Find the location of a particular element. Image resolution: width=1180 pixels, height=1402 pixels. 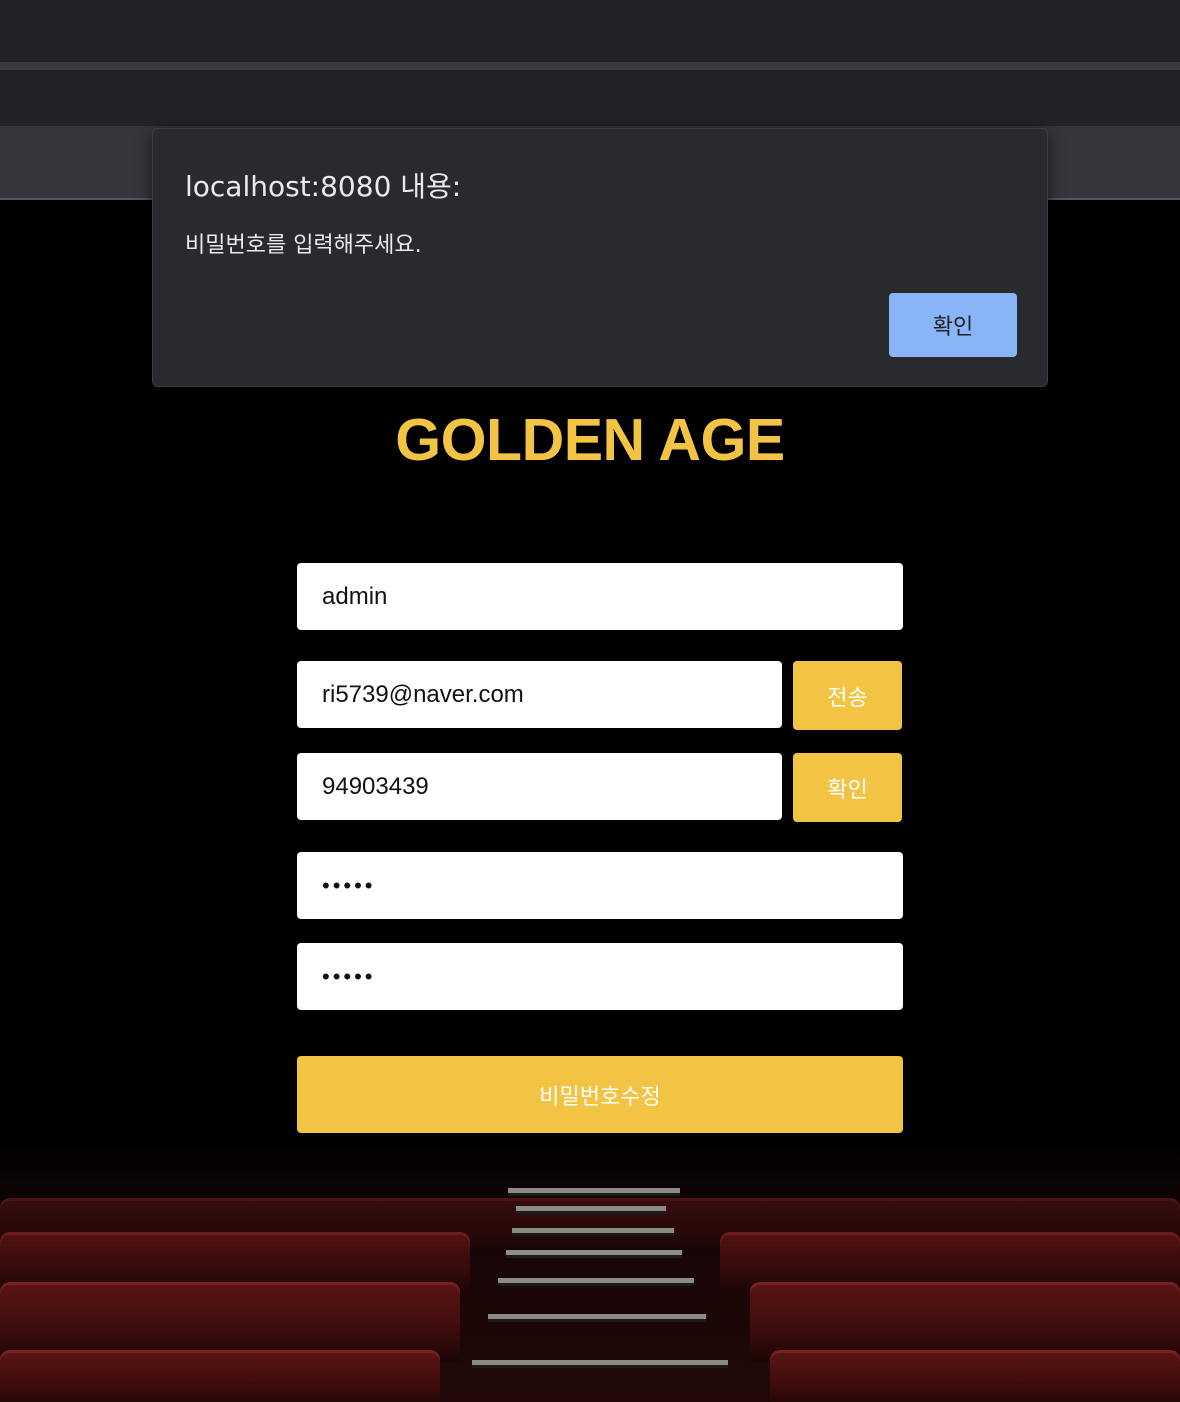

change-password-button: 비밀번호수정 is located at coordinates (600, 1094).